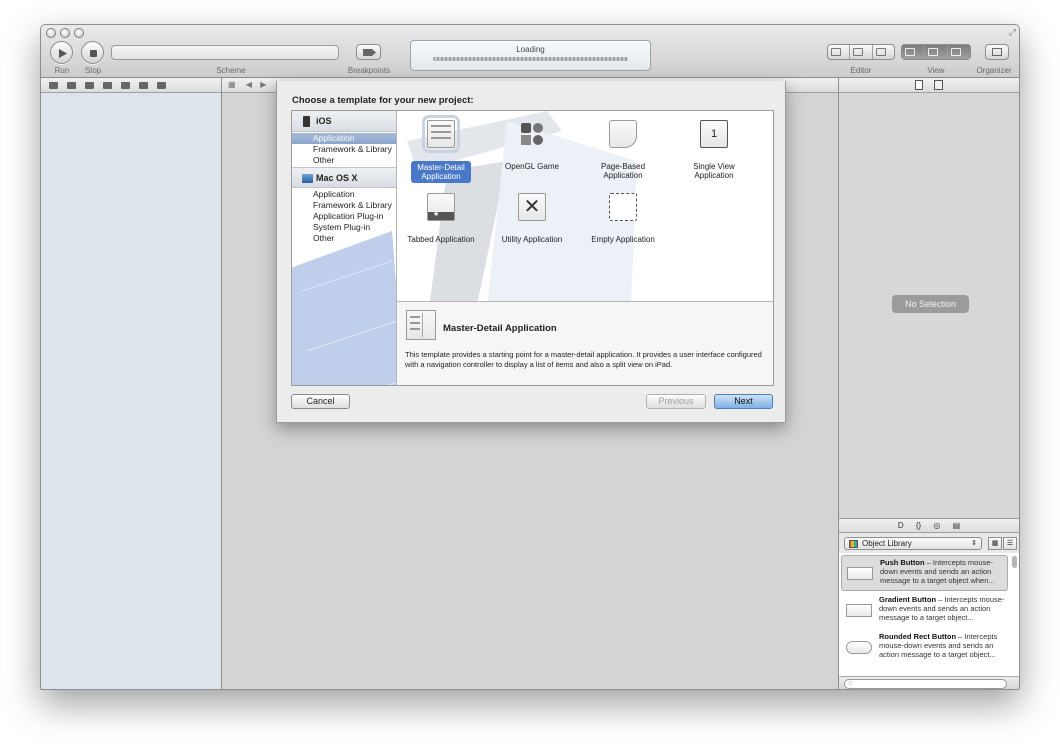  Describe the element at coordinates (532, 223) in the screenshot. I see `template-utility: ✕ Utility Application` at that location.